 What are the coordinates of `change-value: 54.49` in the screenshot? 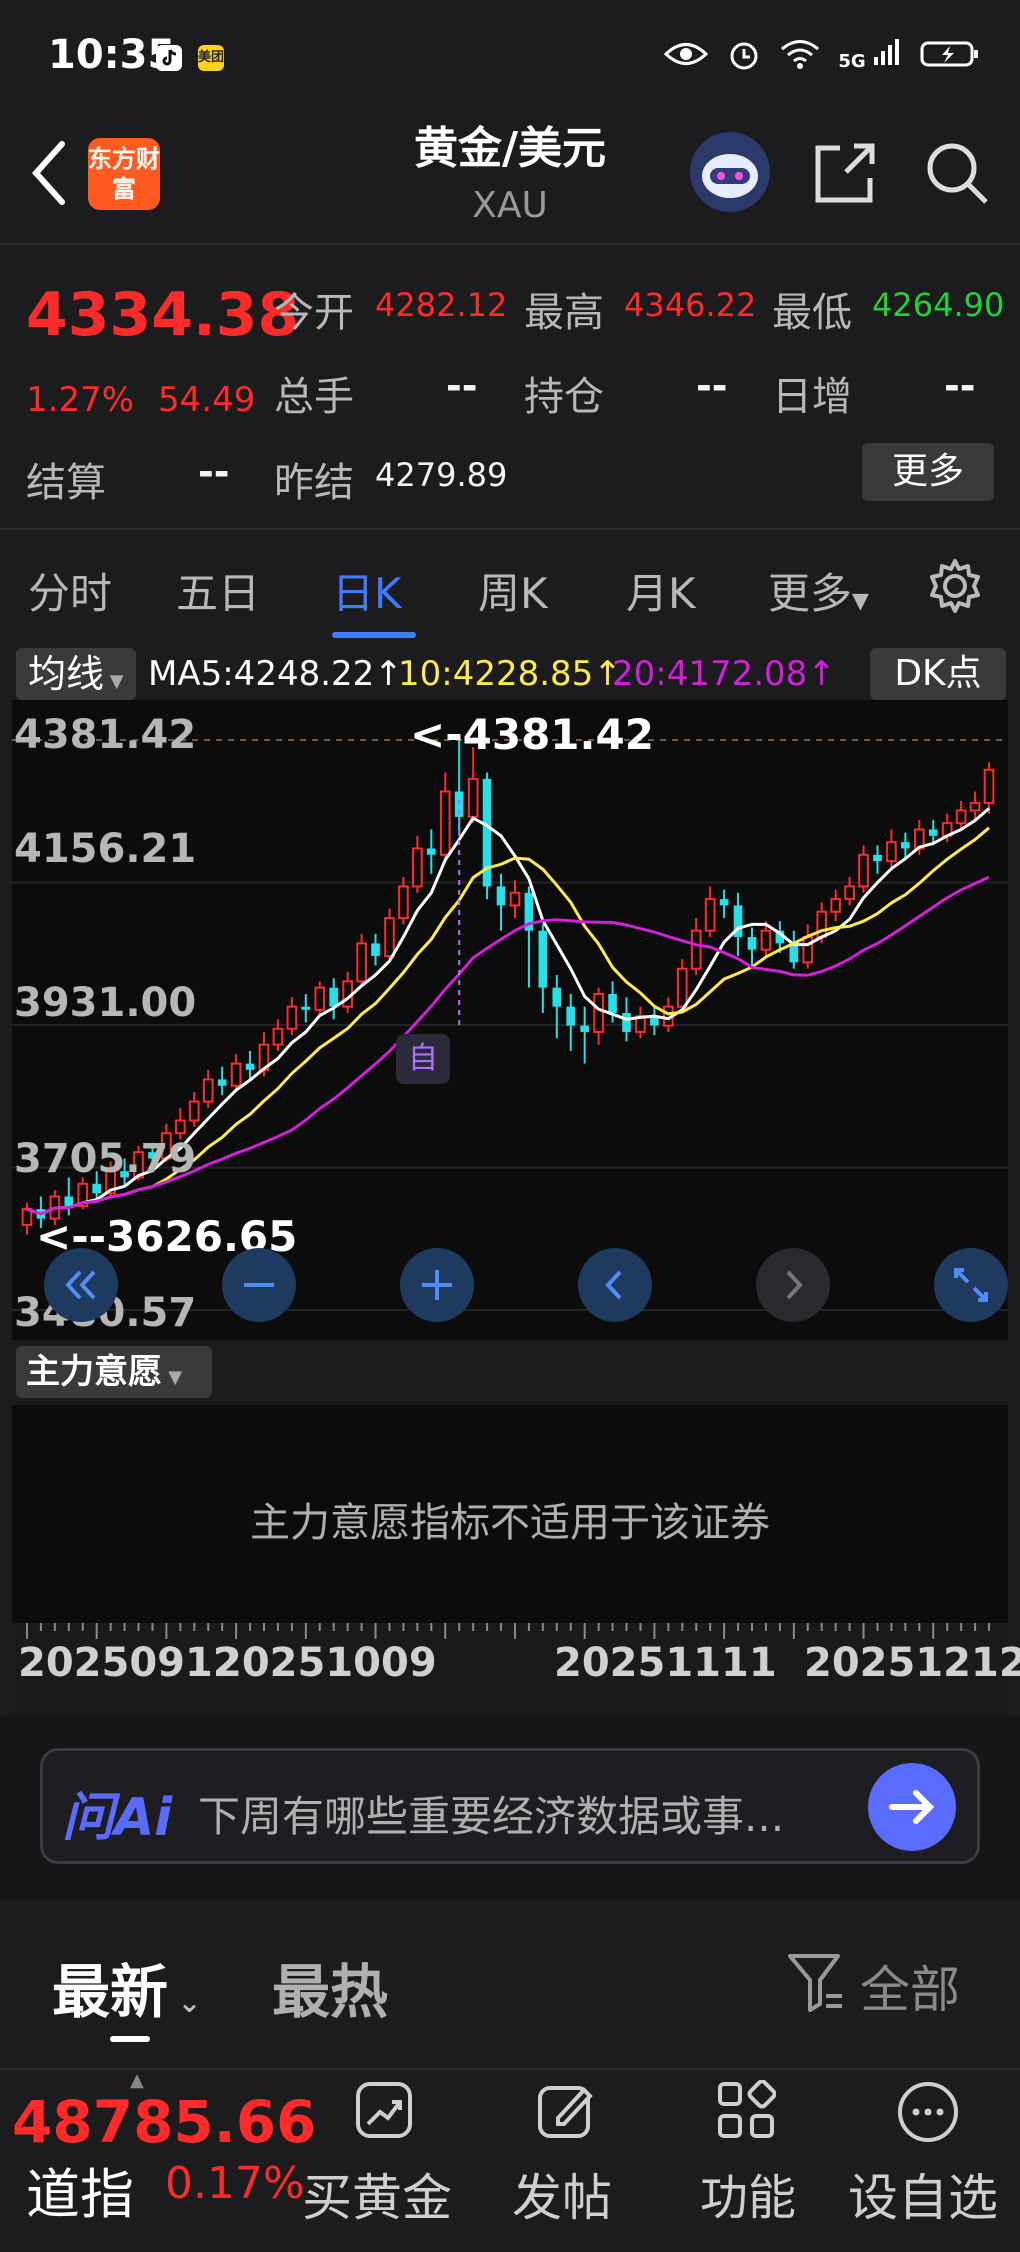 It's located at (207, 400).